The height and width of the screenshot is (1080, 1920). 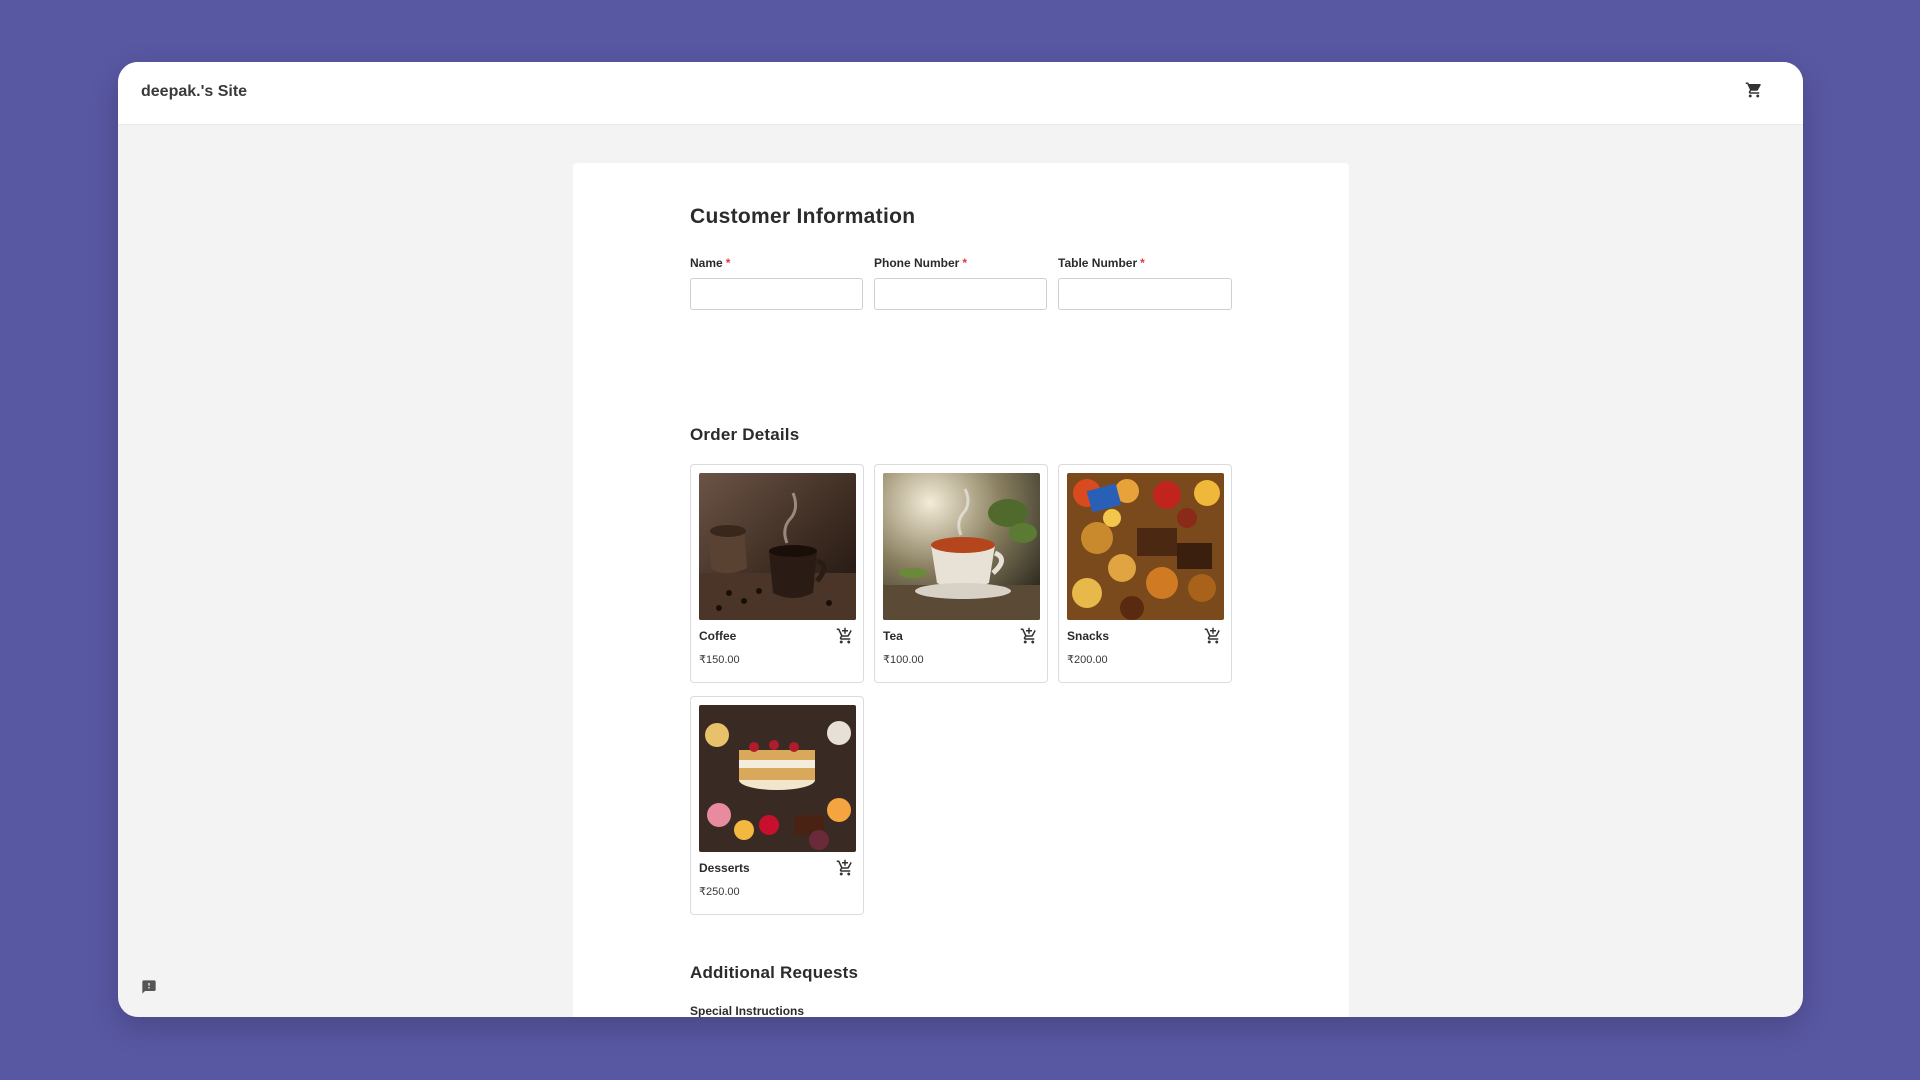 What do you see at coordinates (1088, 636) in the screenshot?
I see `product-name: Snacks` at bounding box center [1088, 636].